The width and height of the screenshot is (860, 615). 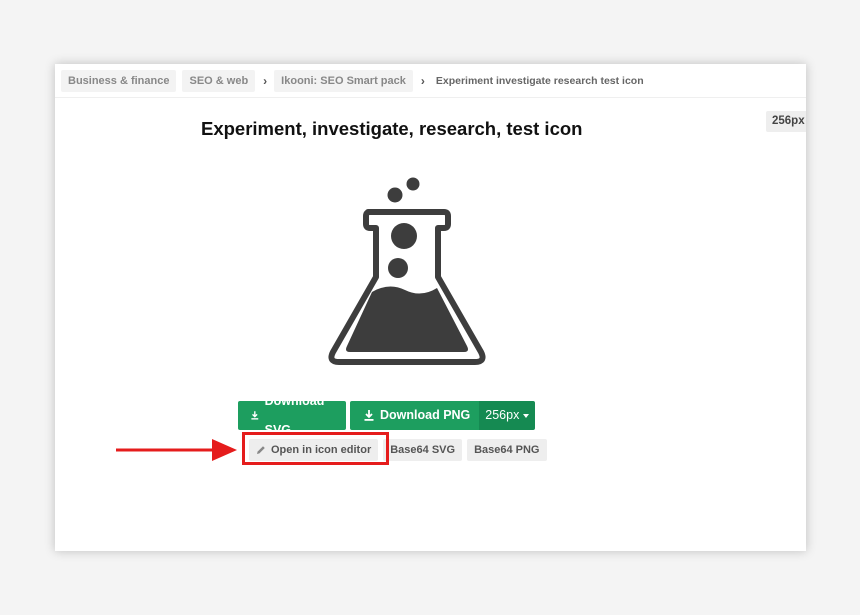 I want to click on arrow-annotation-icon, so click(x=176, y=450).